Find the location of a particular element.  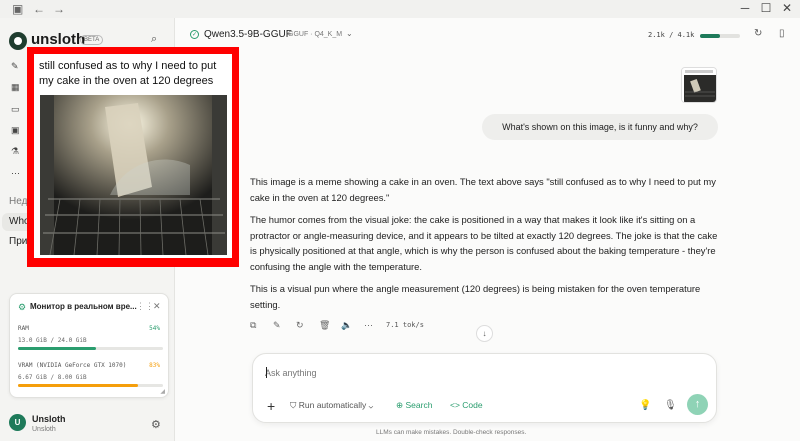

ram-usage-bar is located at coordinates (90, 348).